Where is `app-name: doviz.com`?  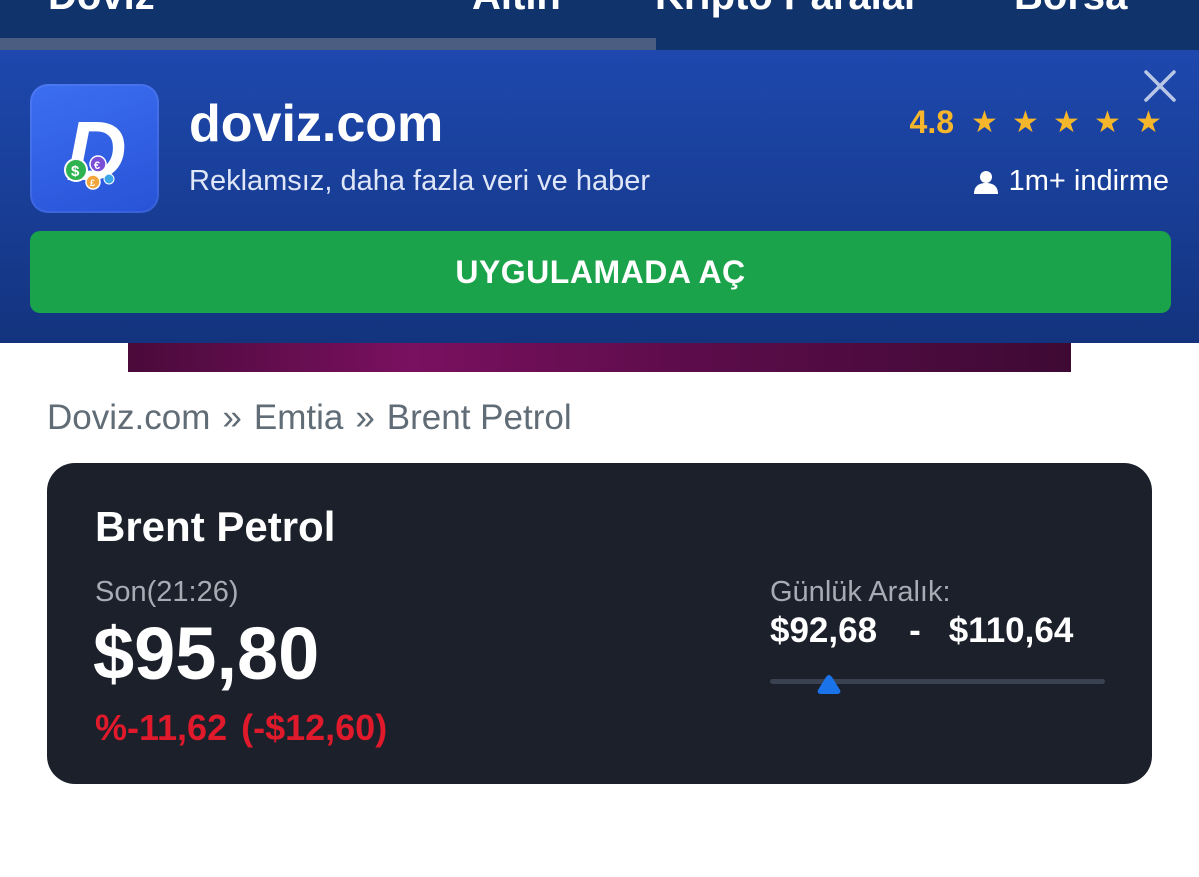 app-name: doviz.com is located at coordinates (316, 124).